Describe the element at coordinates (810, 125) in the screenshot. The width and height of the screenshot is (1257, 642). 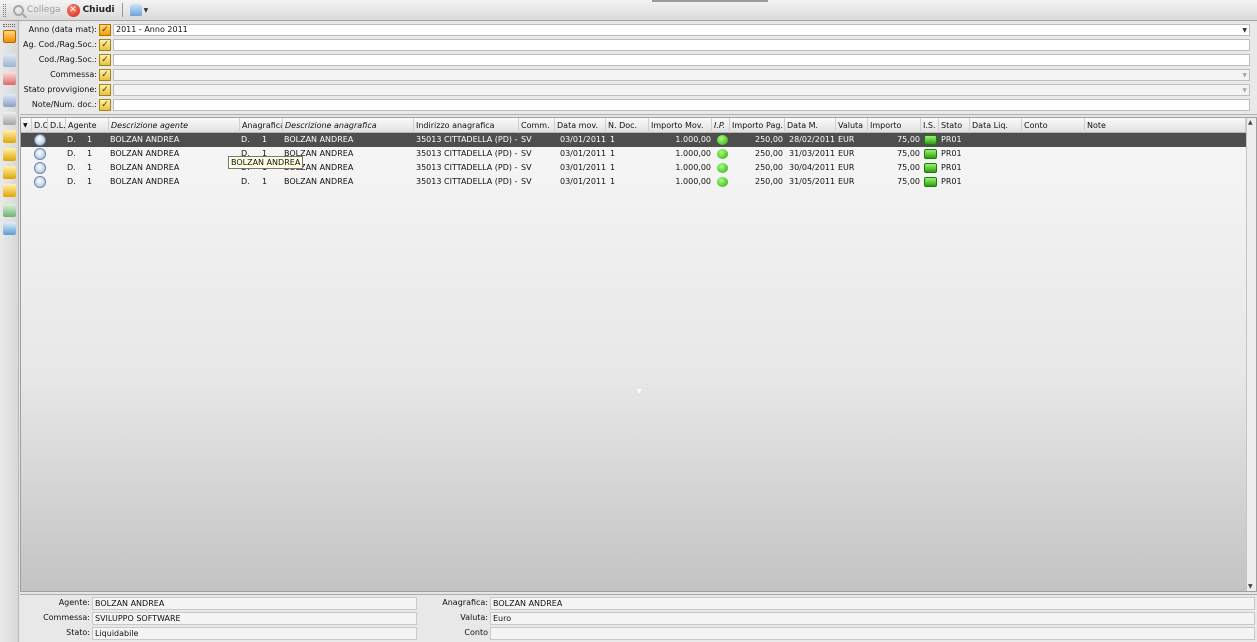
I see `column-header: Data M.` at that location.